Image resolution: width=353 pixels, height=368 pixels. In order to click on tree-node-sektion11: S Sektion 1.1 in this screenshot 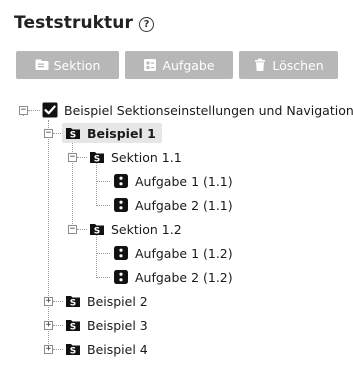, I will do `click(135, 157)`.